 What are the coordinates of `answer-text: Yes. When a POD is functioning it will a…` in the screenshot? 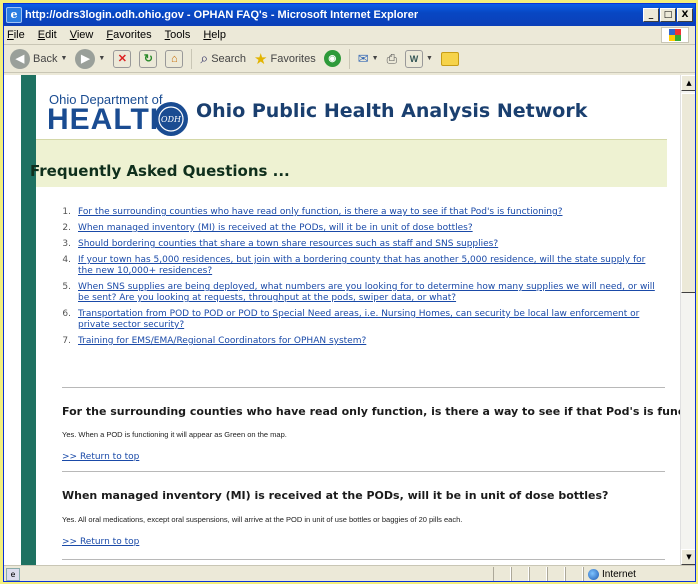 It's located at (174, 434).